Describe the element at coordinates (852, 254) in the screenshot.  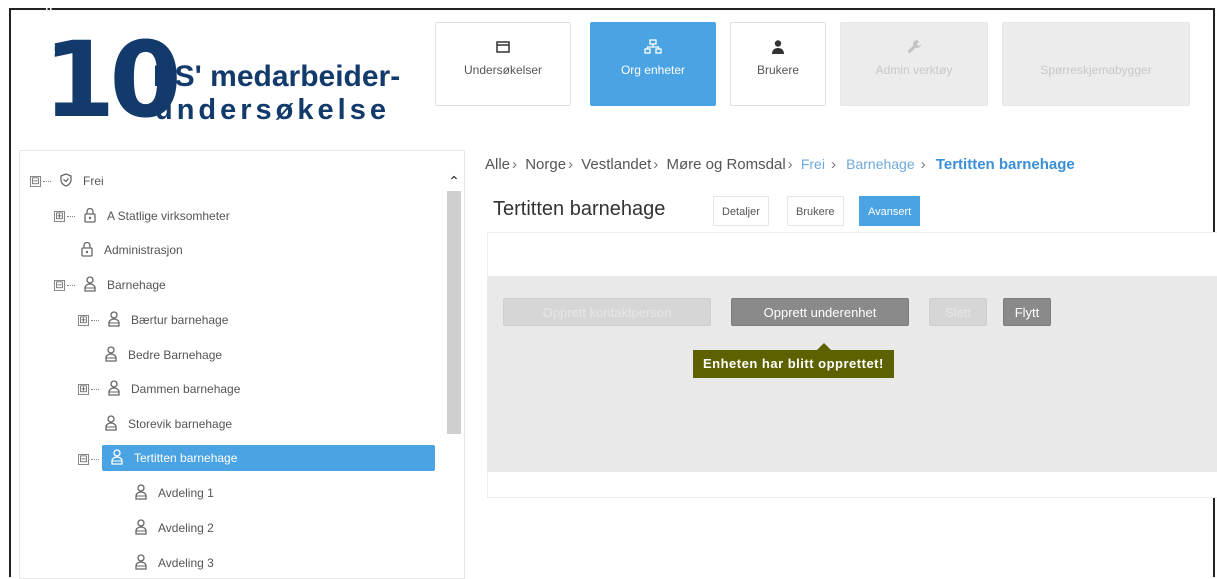
I see `panel-header` at that location.